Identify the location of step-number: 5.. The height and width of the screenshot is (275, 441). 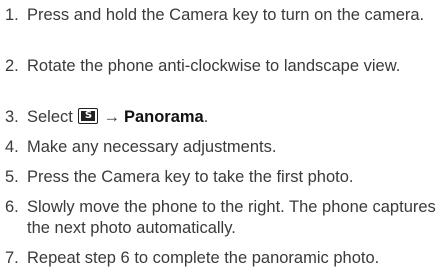
(12, 177).